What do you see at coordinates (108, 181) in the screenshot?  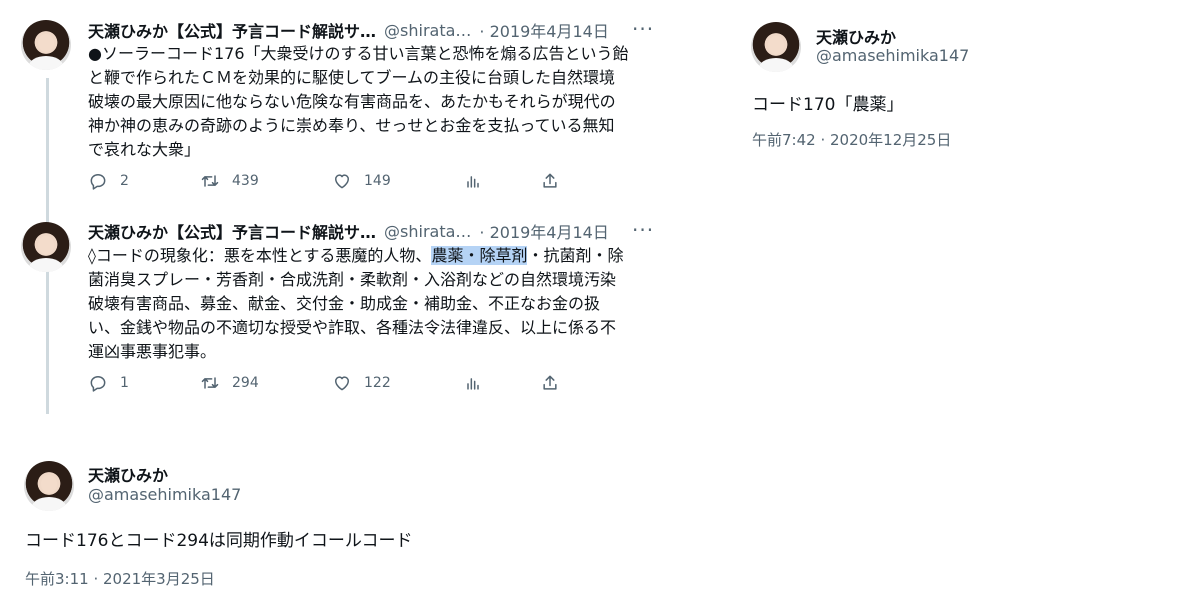 I see `reply-button: 2` at bounding box center [108, 181].